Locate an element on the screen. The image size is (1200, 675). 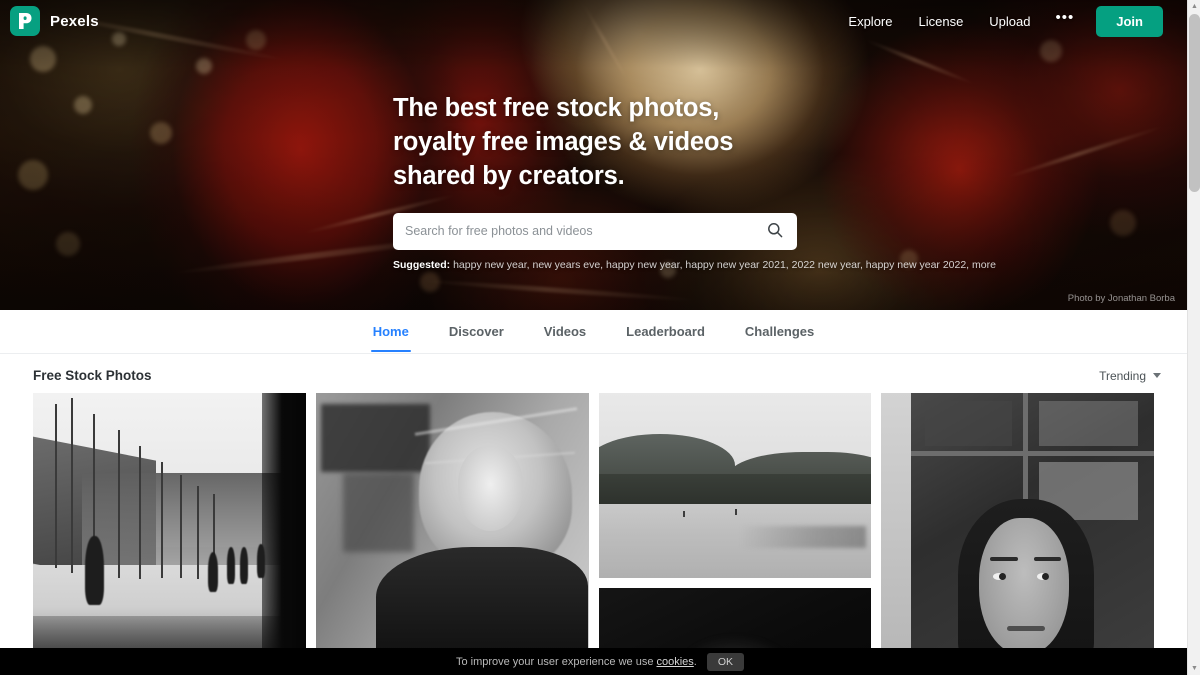
tab-challenges: Challenges is located at coordinates (779, 331).